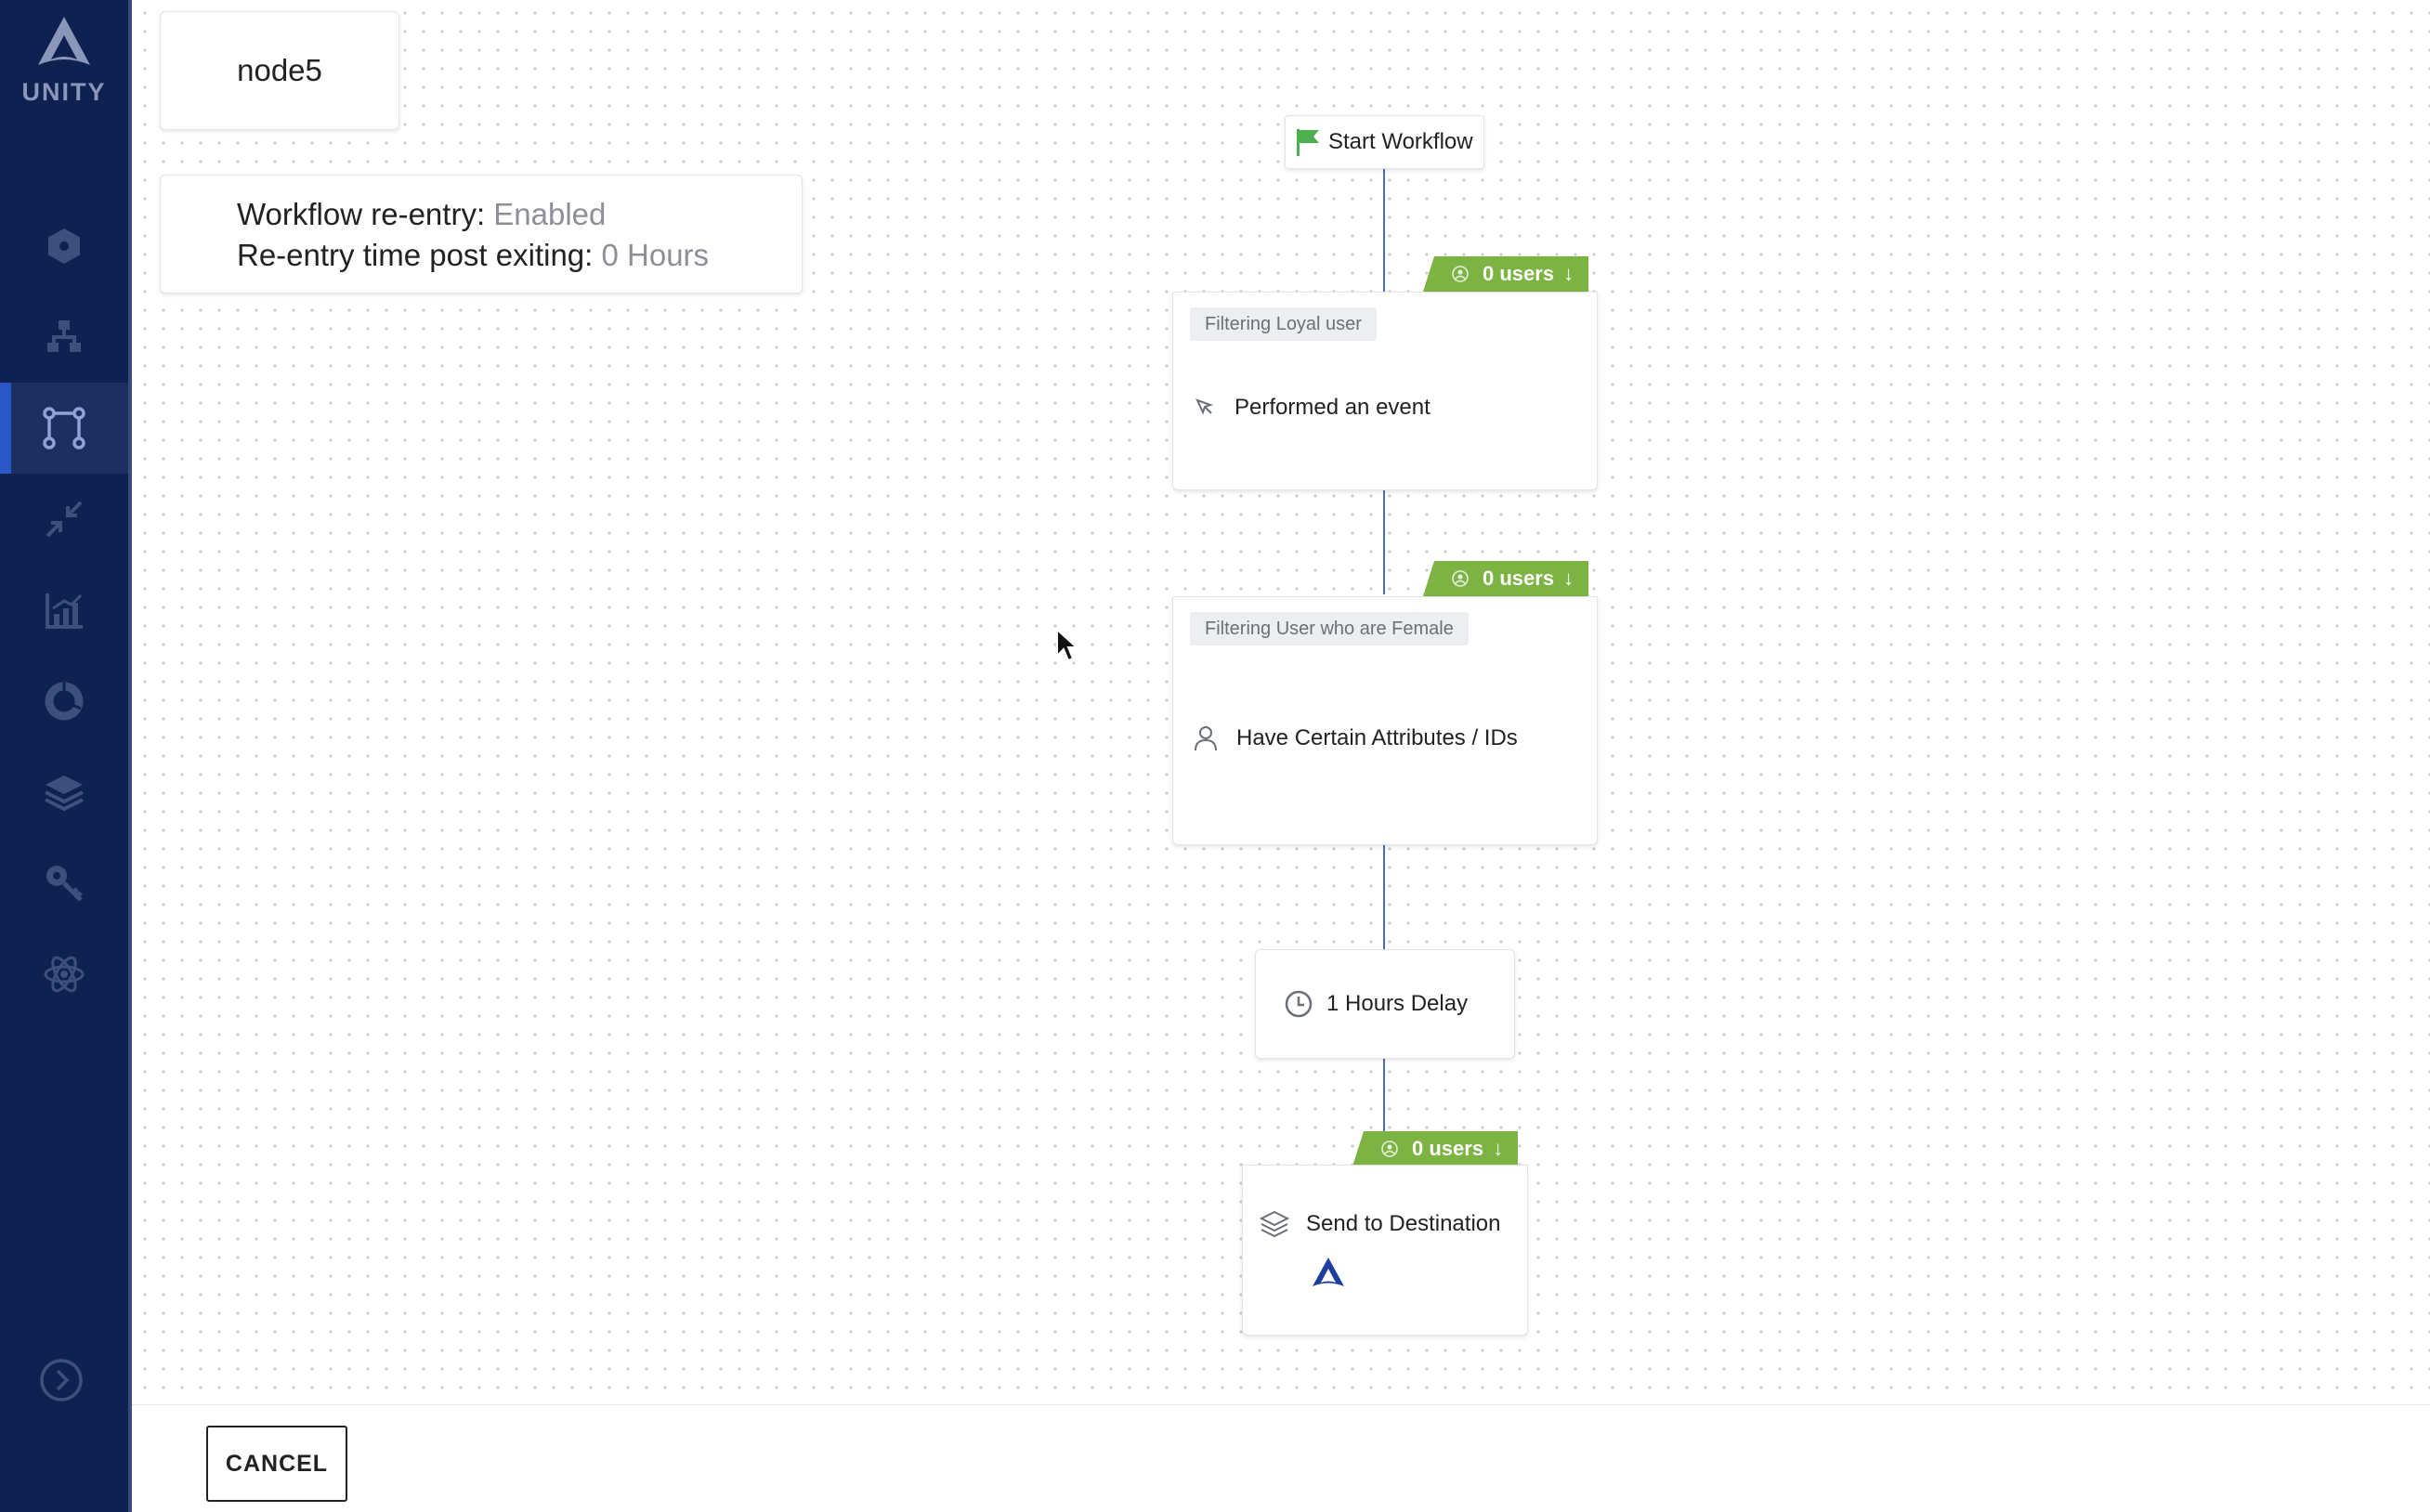 This screenshot has height=1512, width=2430. Describe the element at coordinates (1308, 143) in the screenshot. I see `flag-icon` at that location.